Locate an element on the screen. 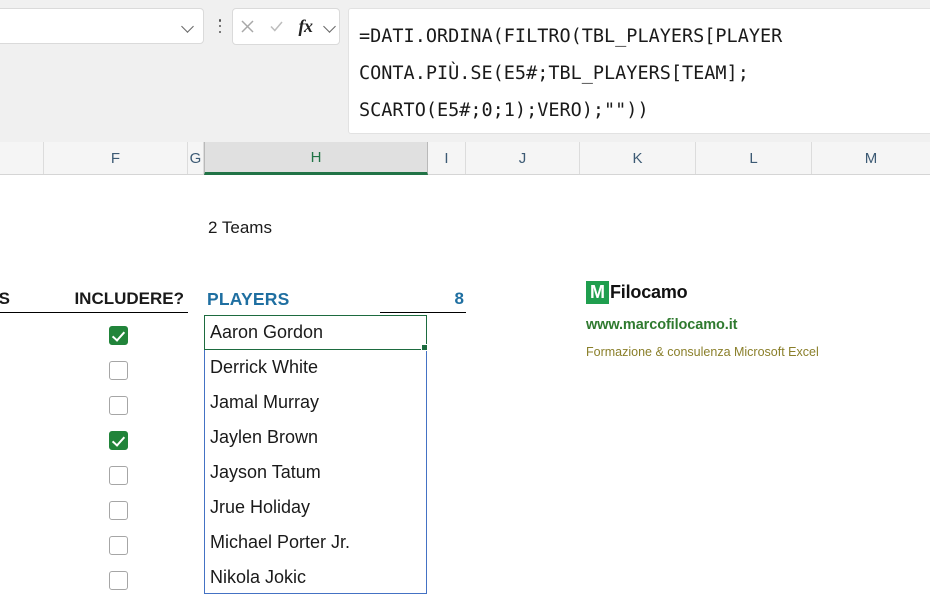  players-count: 8 is located at coordinates (423, 299).